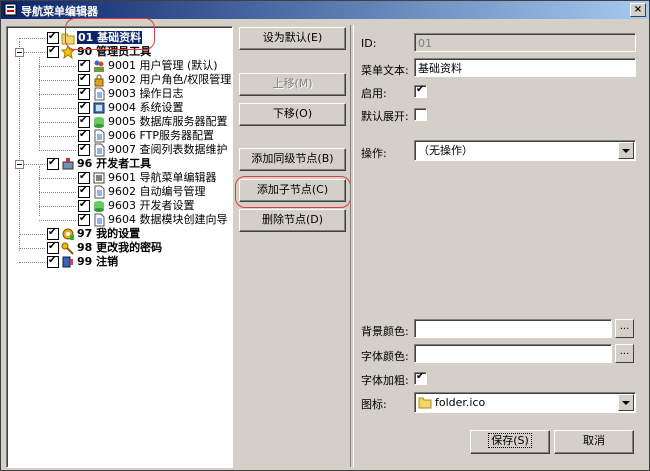 The width and height of the screenshot is (650, 471). I want to click on lock-icon, so click(99, 80).